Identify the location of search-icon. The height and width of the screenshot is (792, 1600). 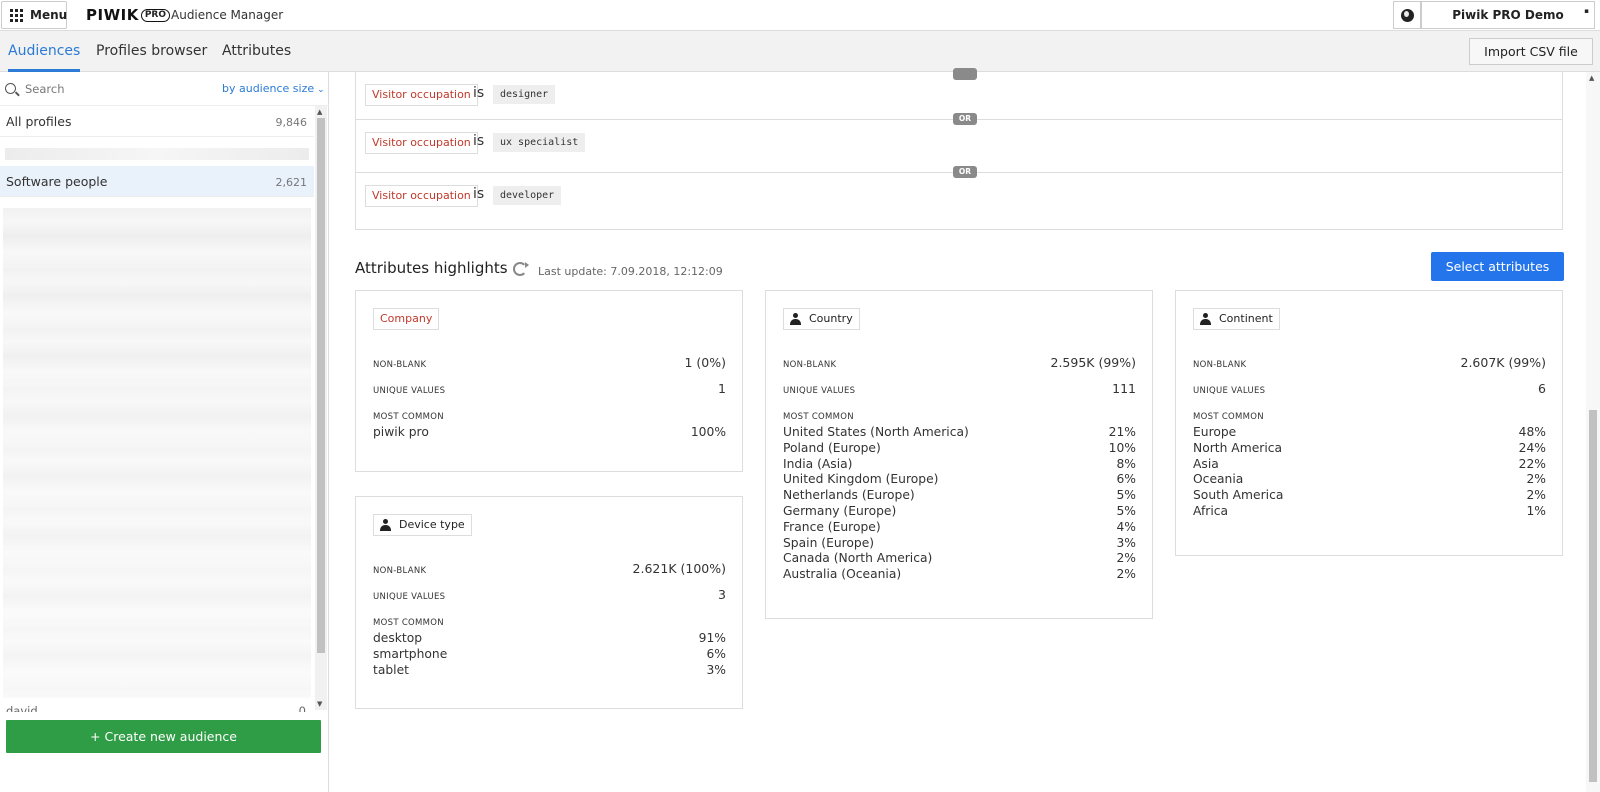
(10, 88).